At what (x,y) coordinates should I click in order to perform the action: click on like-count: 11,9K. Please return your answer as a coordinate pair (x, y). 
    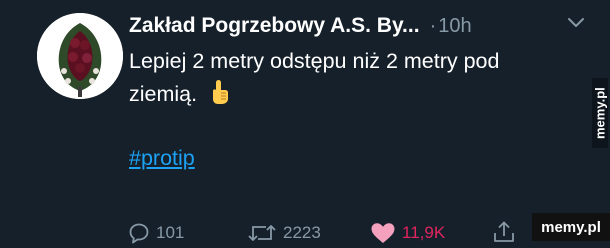
    Looking at the image, I should click on (424, 232).